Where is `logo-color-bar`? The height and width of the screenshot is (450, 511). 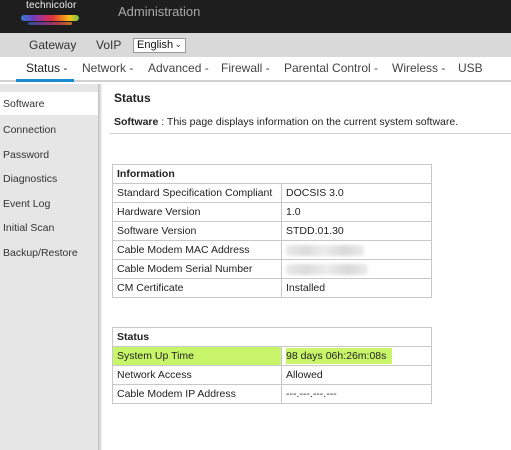 logo-color-bar is located at coordinates (50, 18).